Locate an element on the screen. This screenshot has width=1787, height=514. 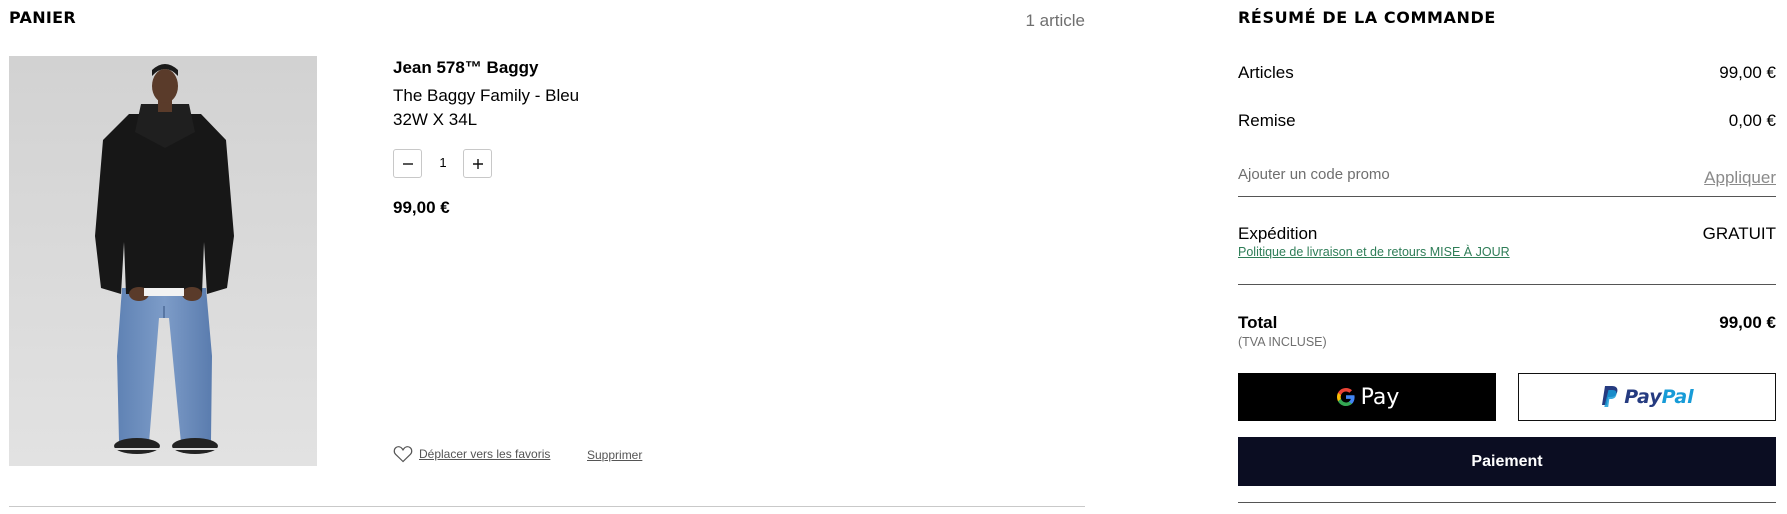
discount-value: 0,00 € is located at coordinates (1752, 120).